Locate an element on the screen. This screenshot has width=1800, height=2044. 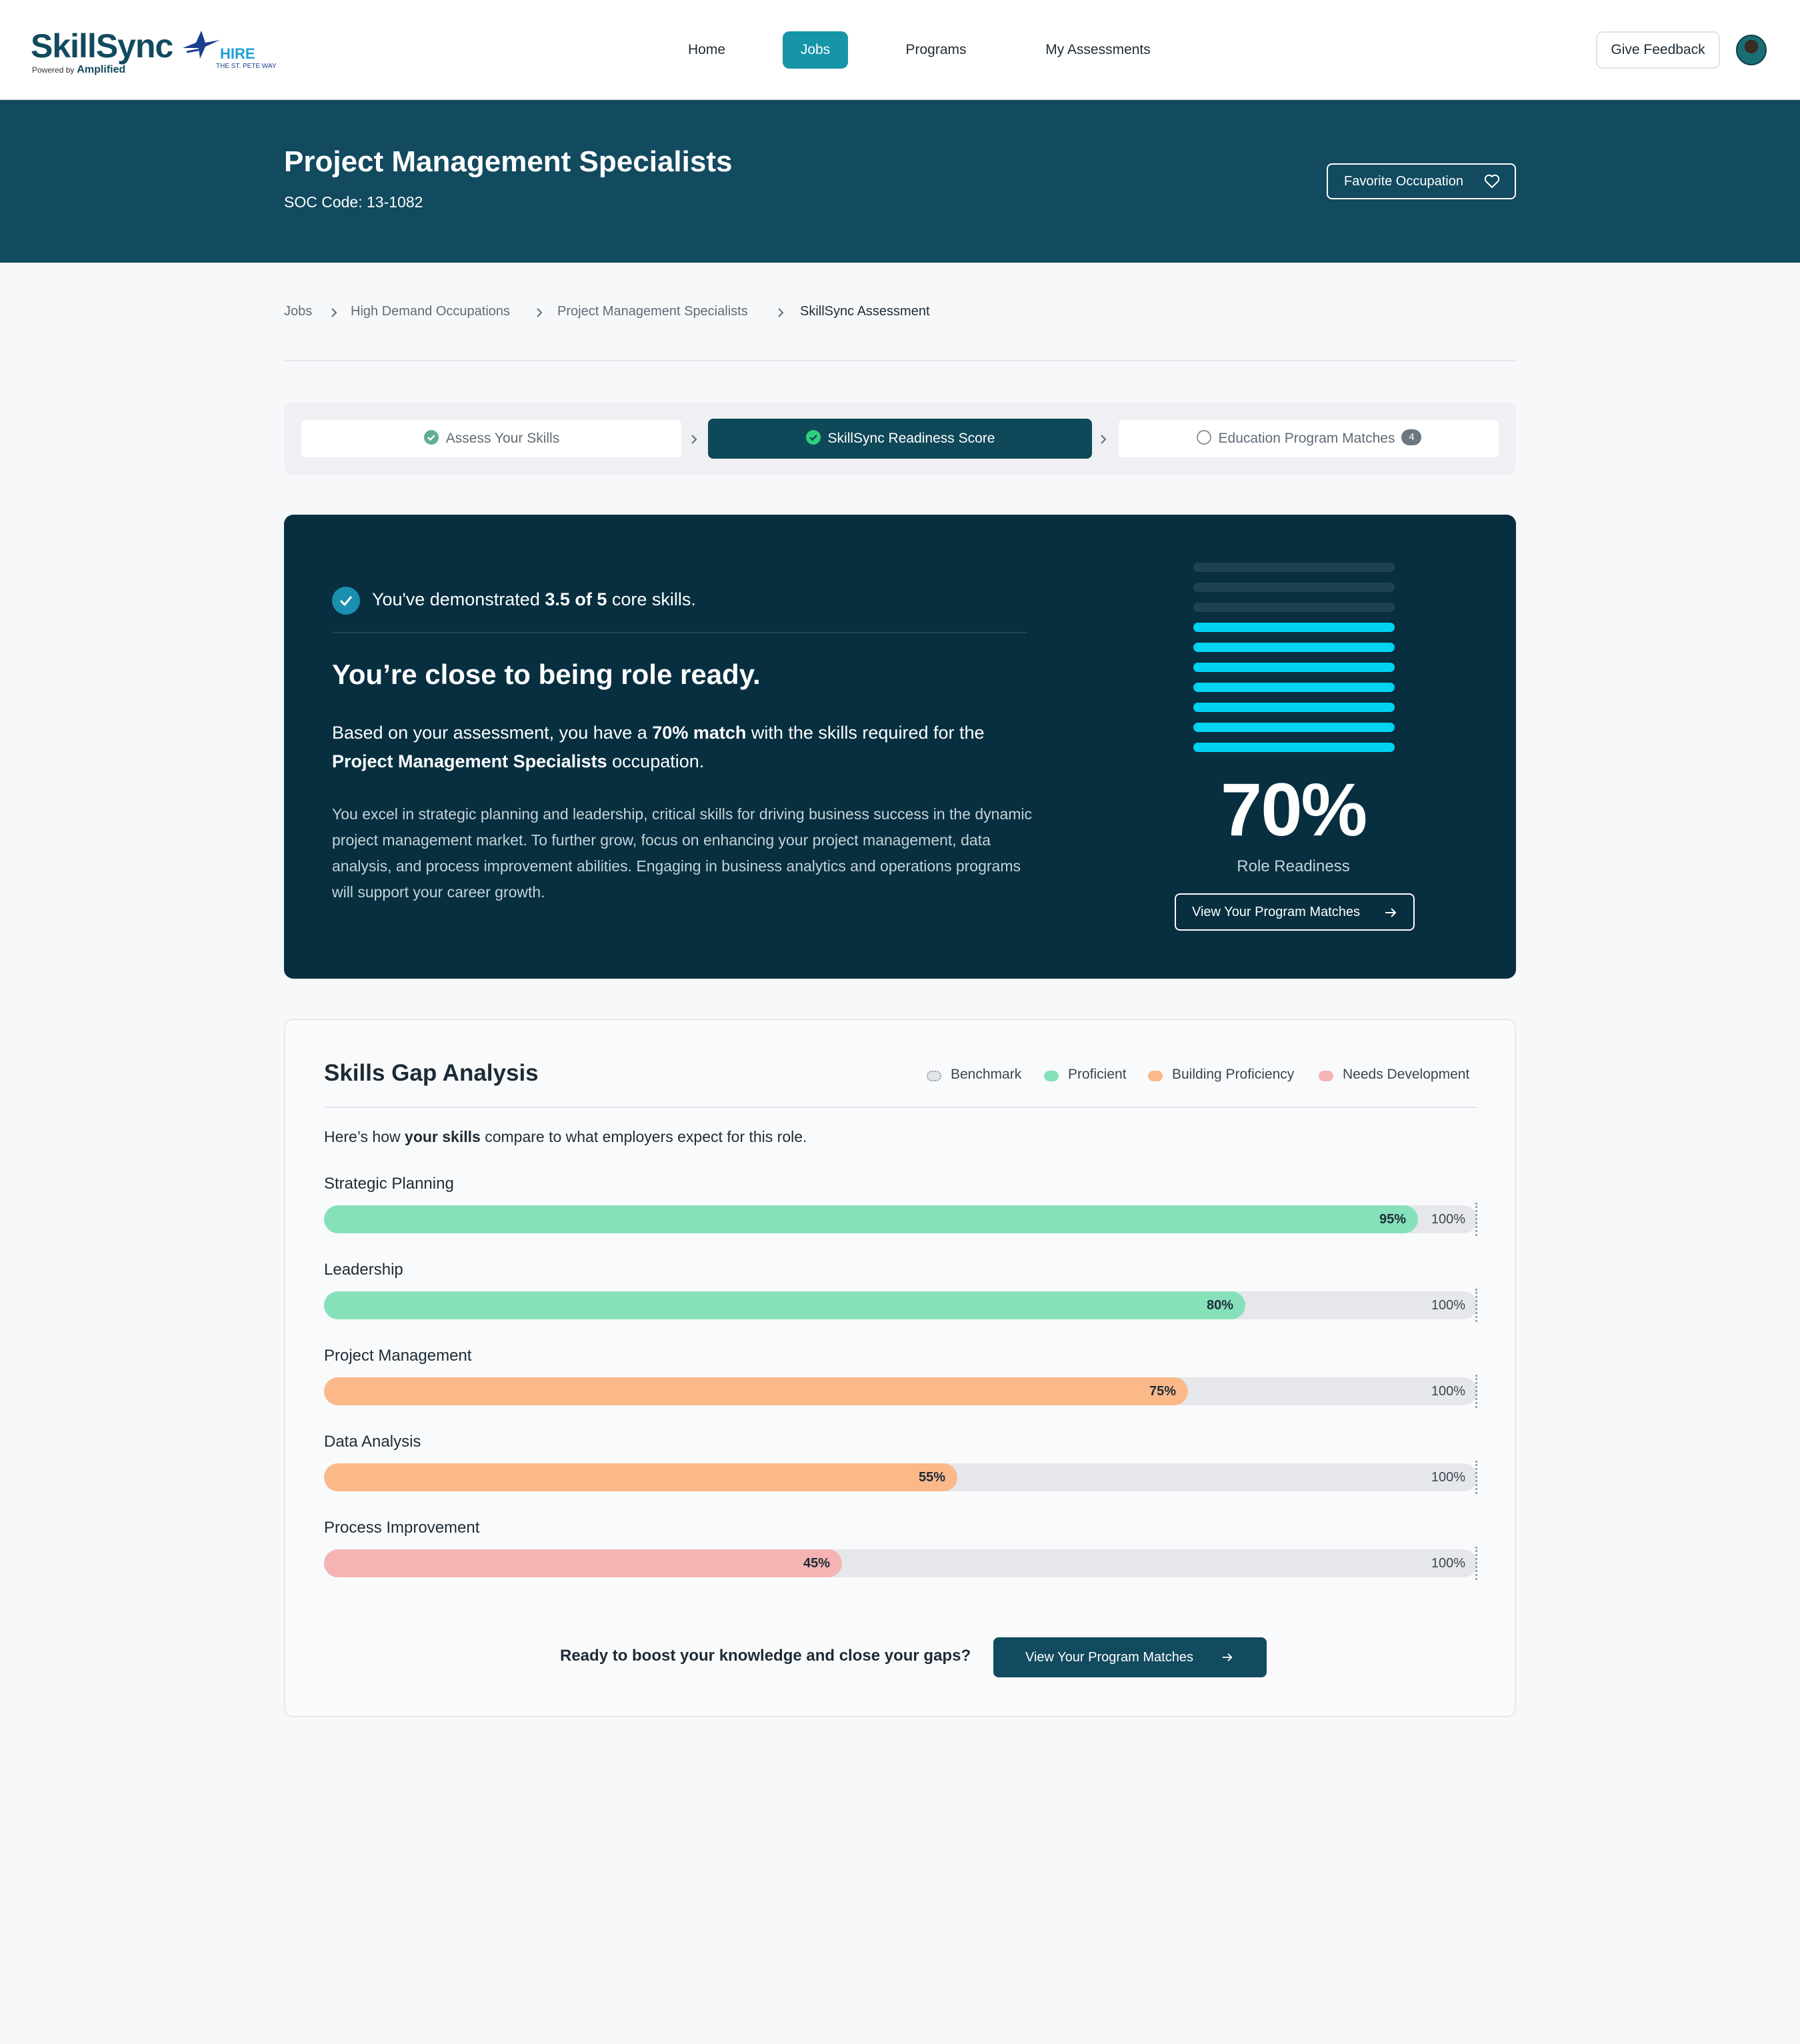
desc-part: with the skills required for the is located at coordinates (865, 733).